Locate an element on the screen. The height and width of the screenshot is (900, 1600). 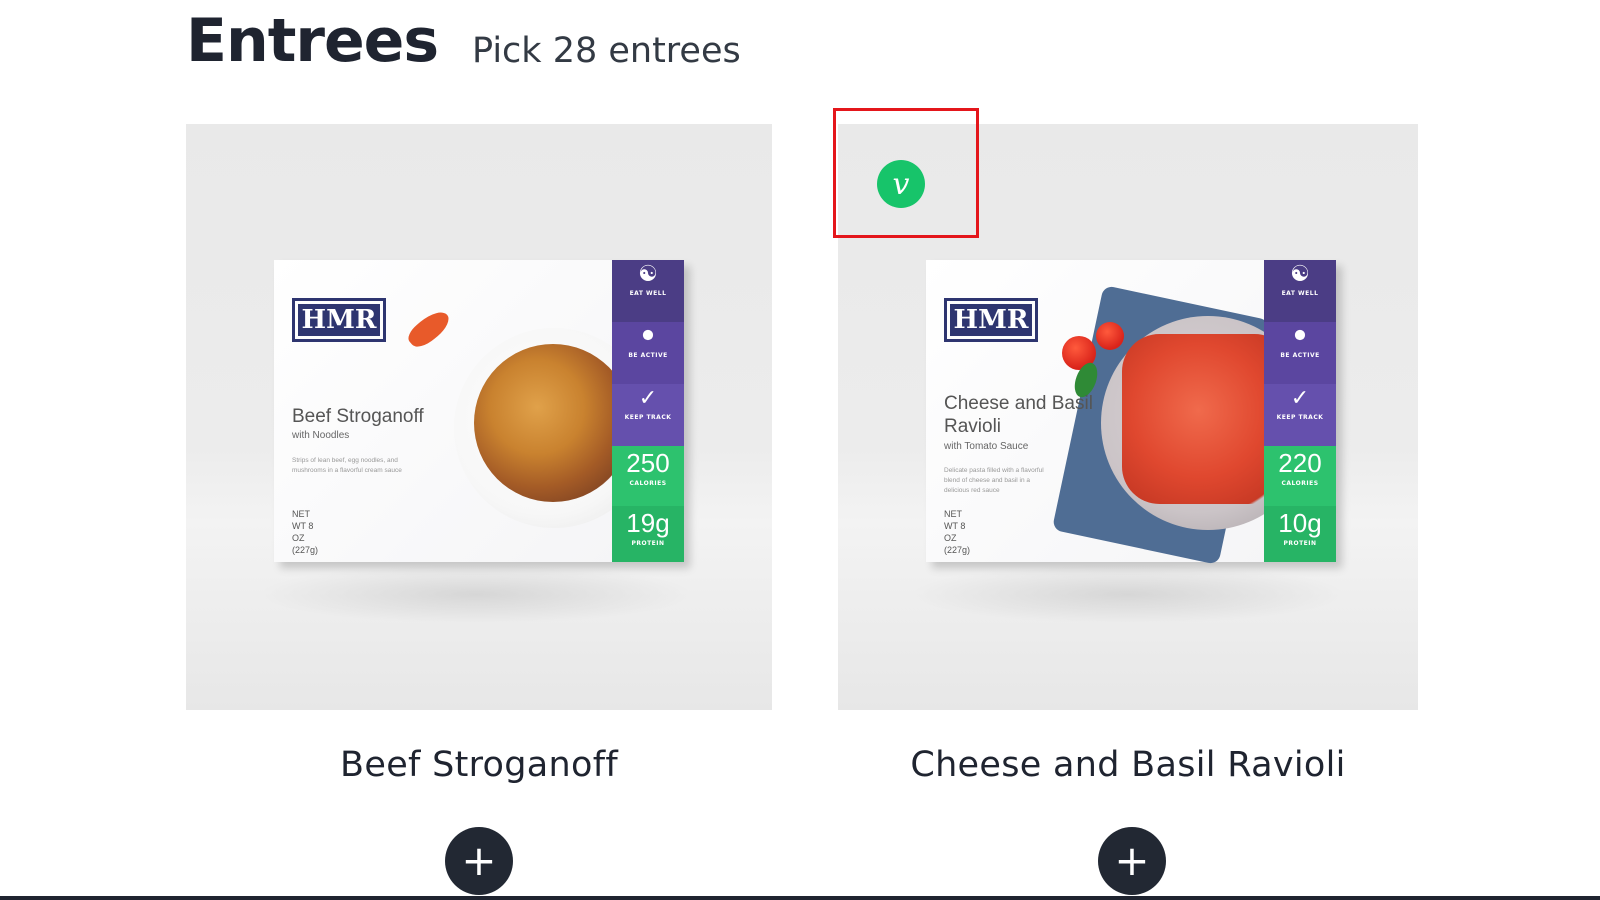
add-cheese-basil-ravioli-button: + is located at coordinates (1132, 861).